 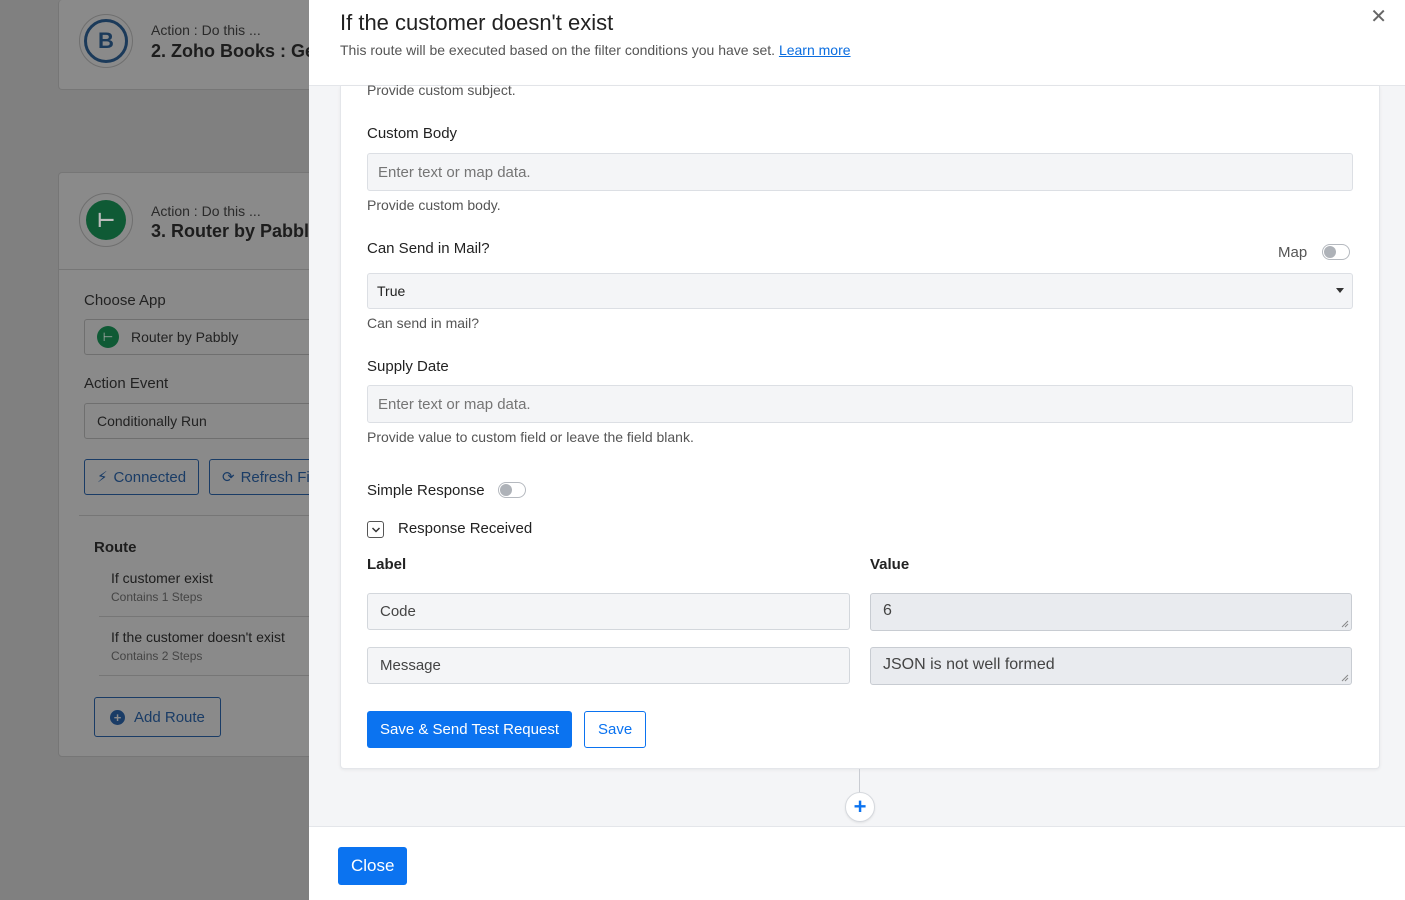 What do you see at coordinates (228, 477) in the screenshot?
I see `refresh-icon: ⟳` at bounding box center [228, 477].